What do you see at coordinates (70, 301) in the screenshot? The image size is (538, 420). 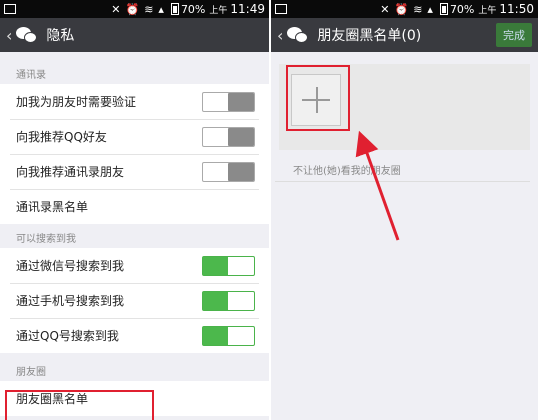 I see `setting-label: 通过手机号搜索到我` at bounding box center [70, 301].